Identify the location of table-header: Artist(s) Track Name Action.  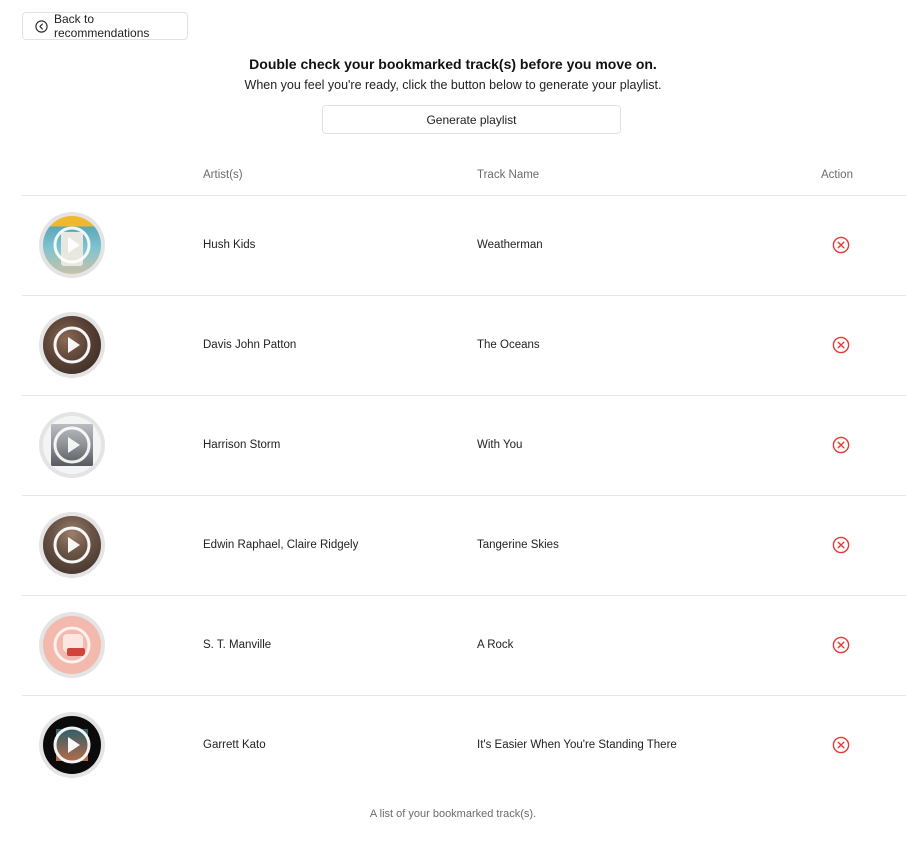
(464, 177).